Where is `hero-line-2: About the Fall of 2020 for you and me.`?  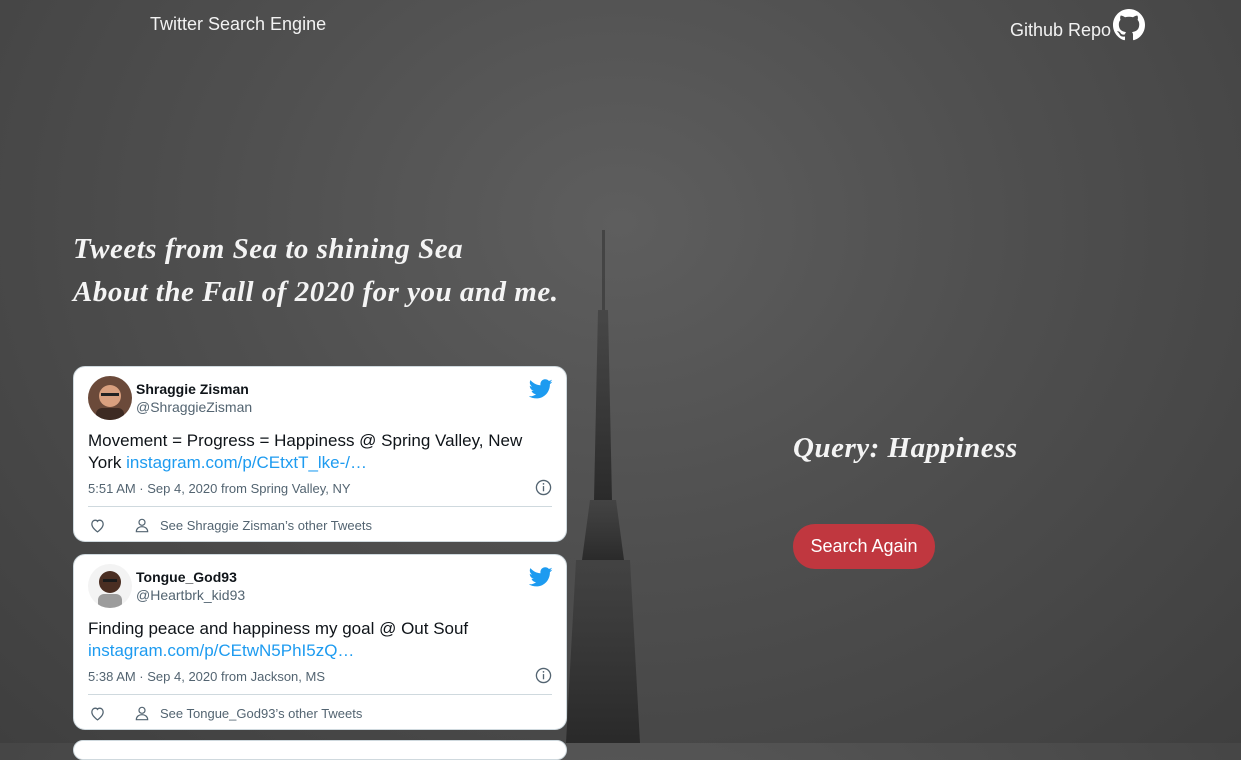
hero-line-2: About the Fall of 2020 for you and me. is located at coordinates (316, 292).